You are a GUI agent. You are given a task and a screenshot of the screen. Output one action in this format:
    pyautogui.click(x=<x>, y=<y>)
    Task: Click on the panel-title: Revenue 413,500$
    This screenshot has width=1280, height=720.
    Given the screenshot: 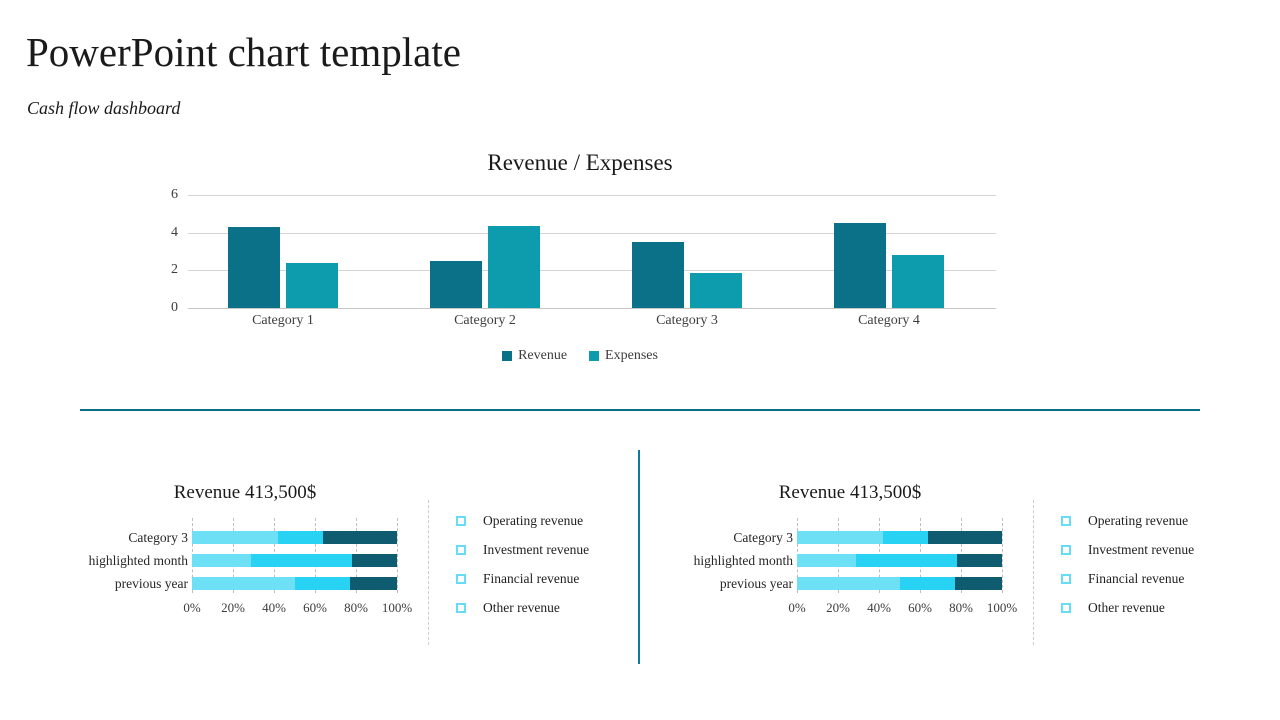 What is the action you would take?
    pyautogui.click(x=245, y=492)
    